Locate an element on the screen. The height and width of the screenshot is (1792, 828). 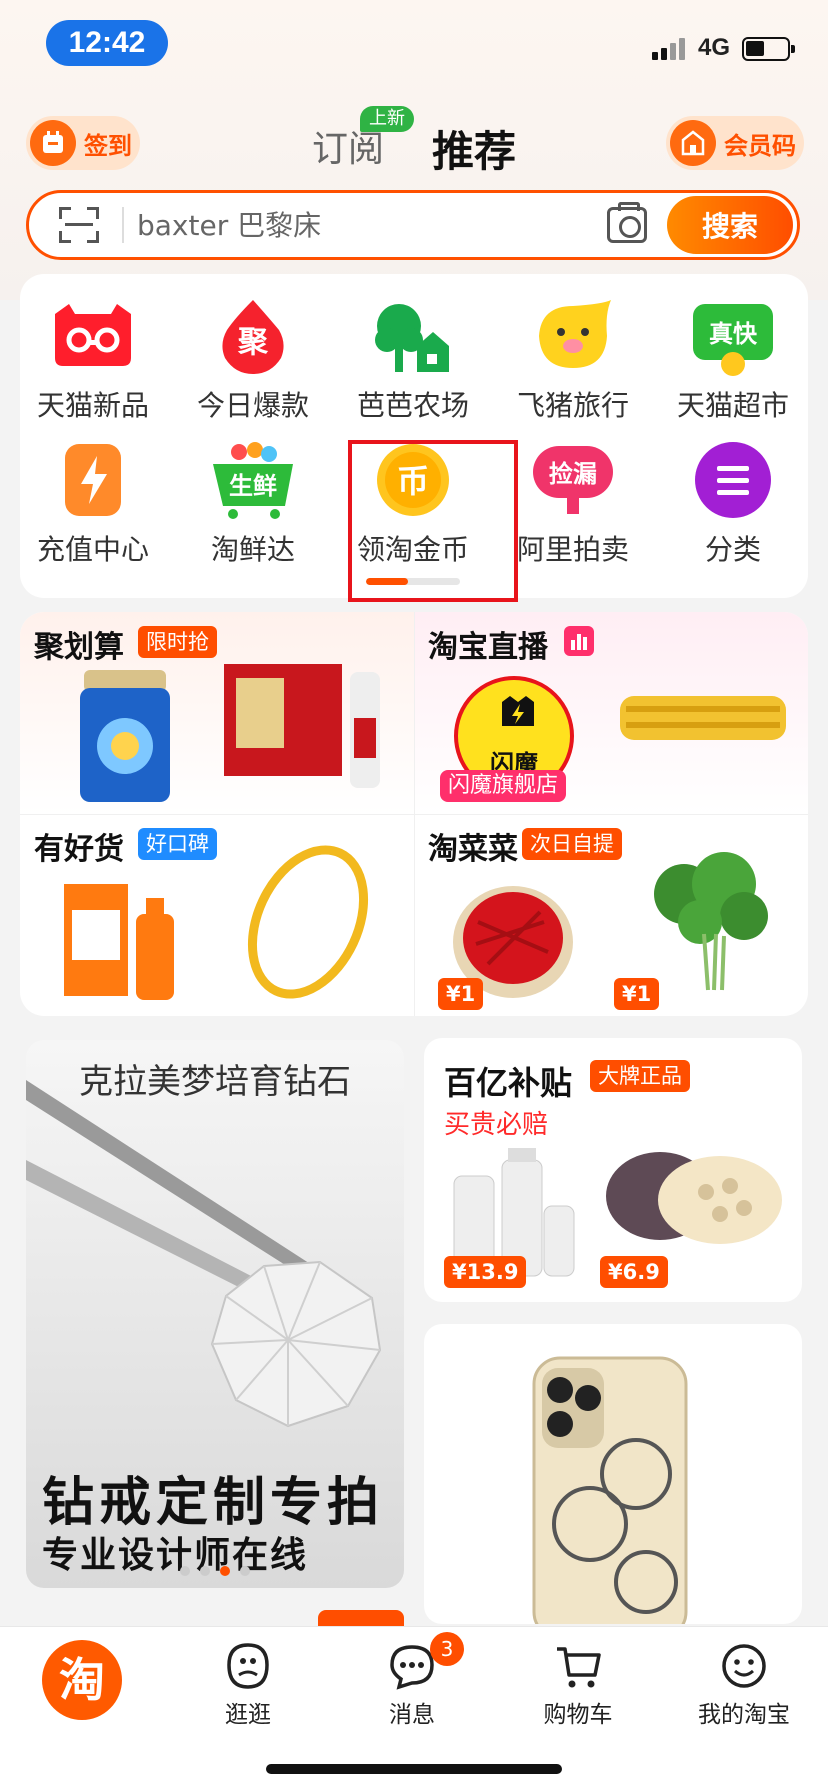
category-tmall-new: 天猫新品 is located at coordinates (93, 360).